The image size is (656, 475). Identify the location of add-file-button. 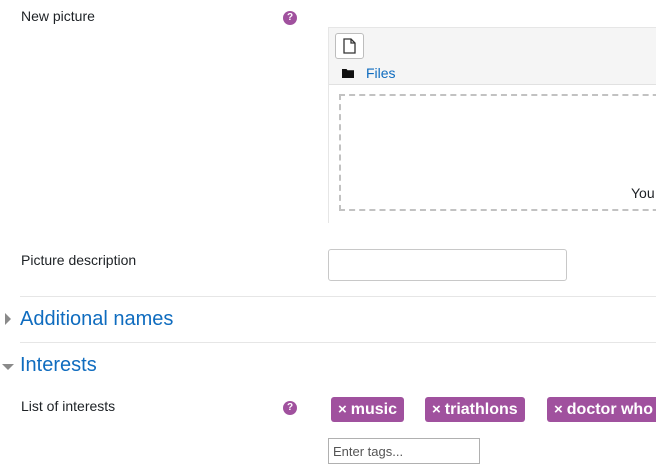
(349, 46).